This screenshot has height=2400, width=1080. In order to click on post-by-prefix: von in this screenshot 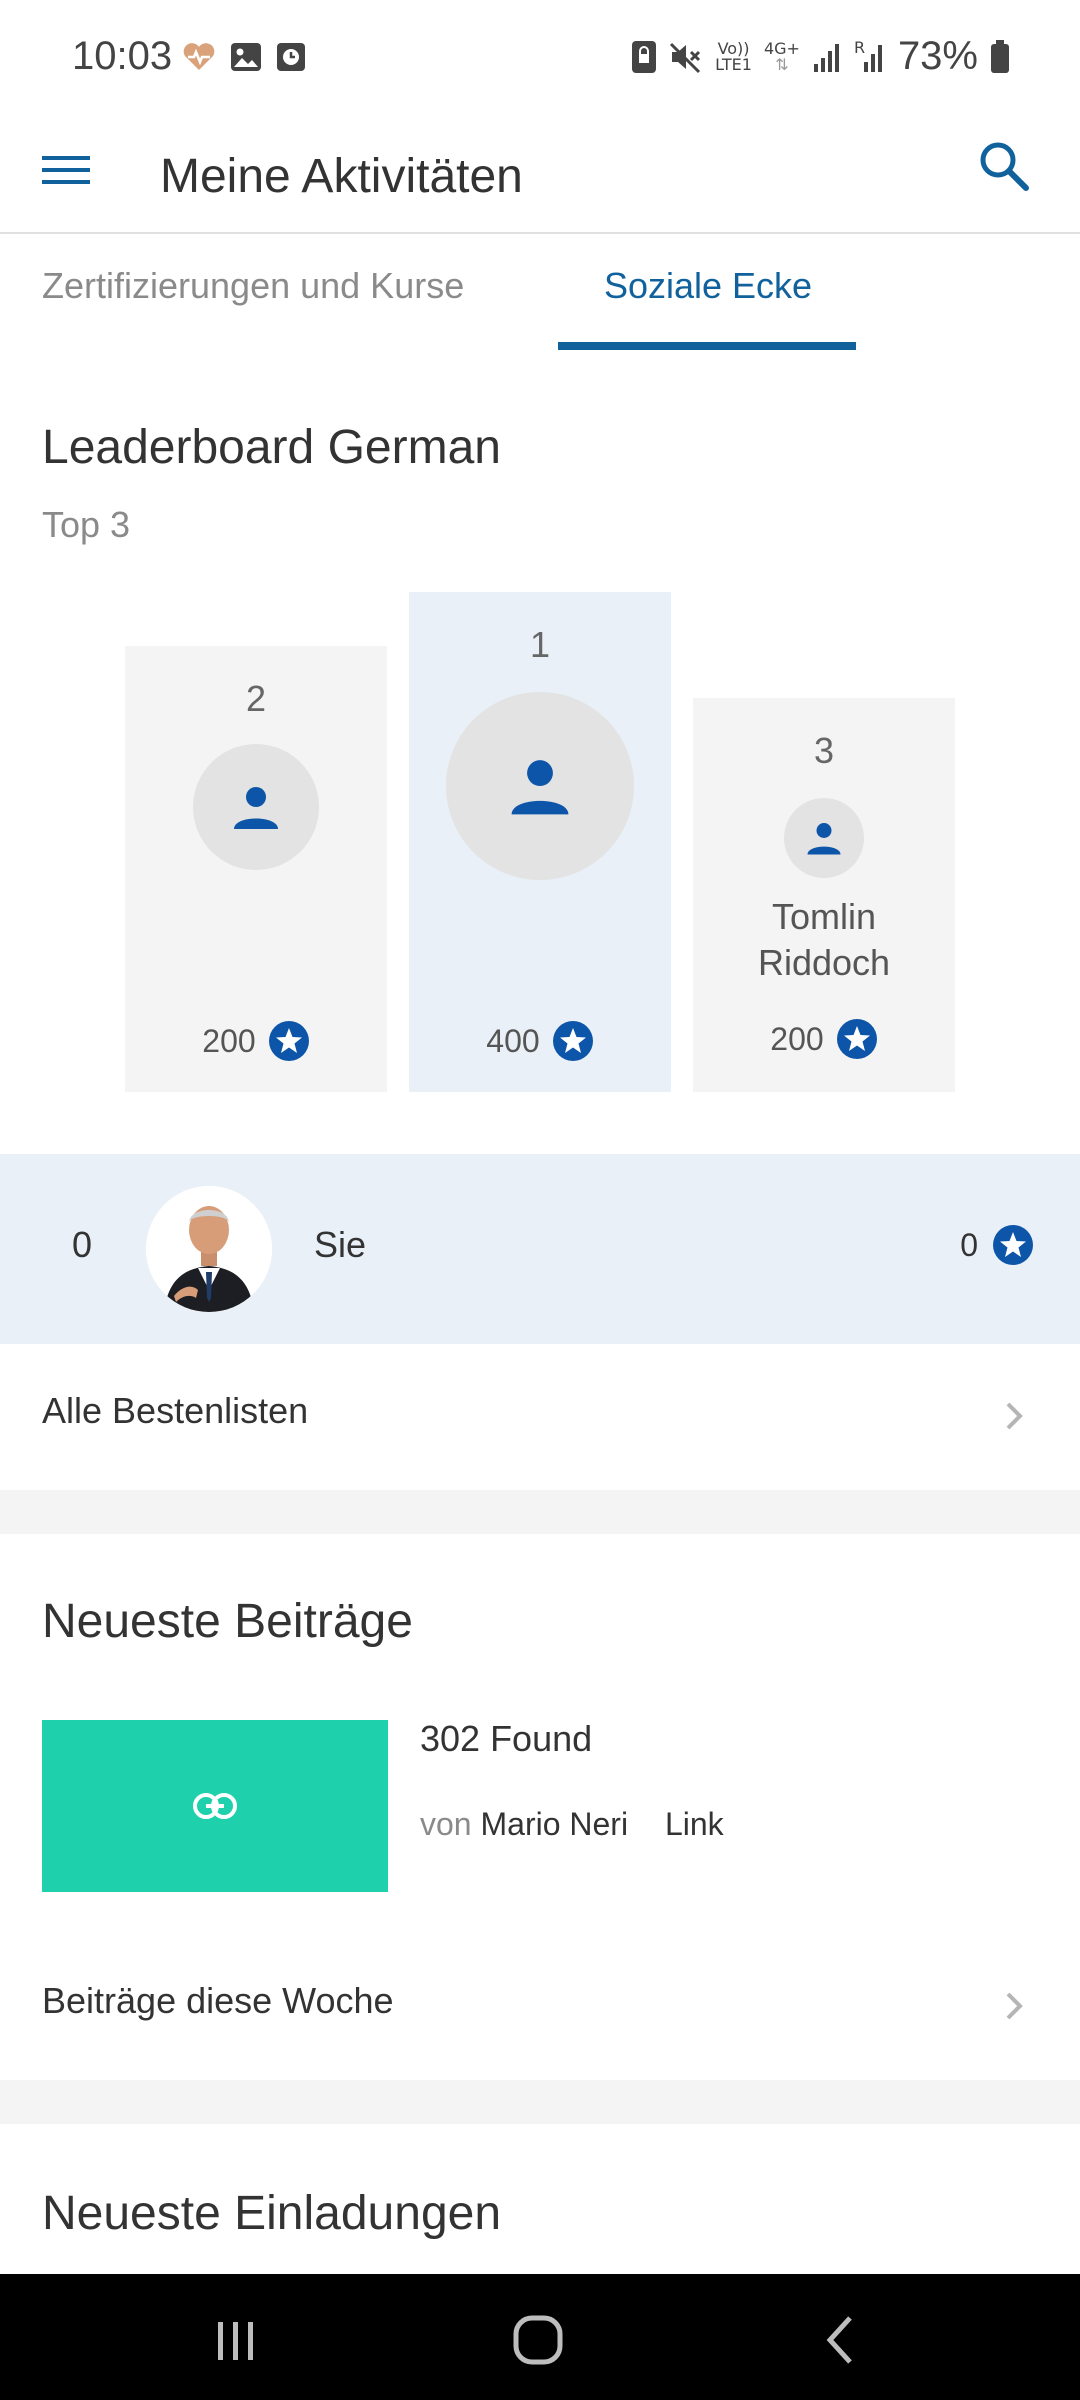, I will do `click(446, 1824)`.